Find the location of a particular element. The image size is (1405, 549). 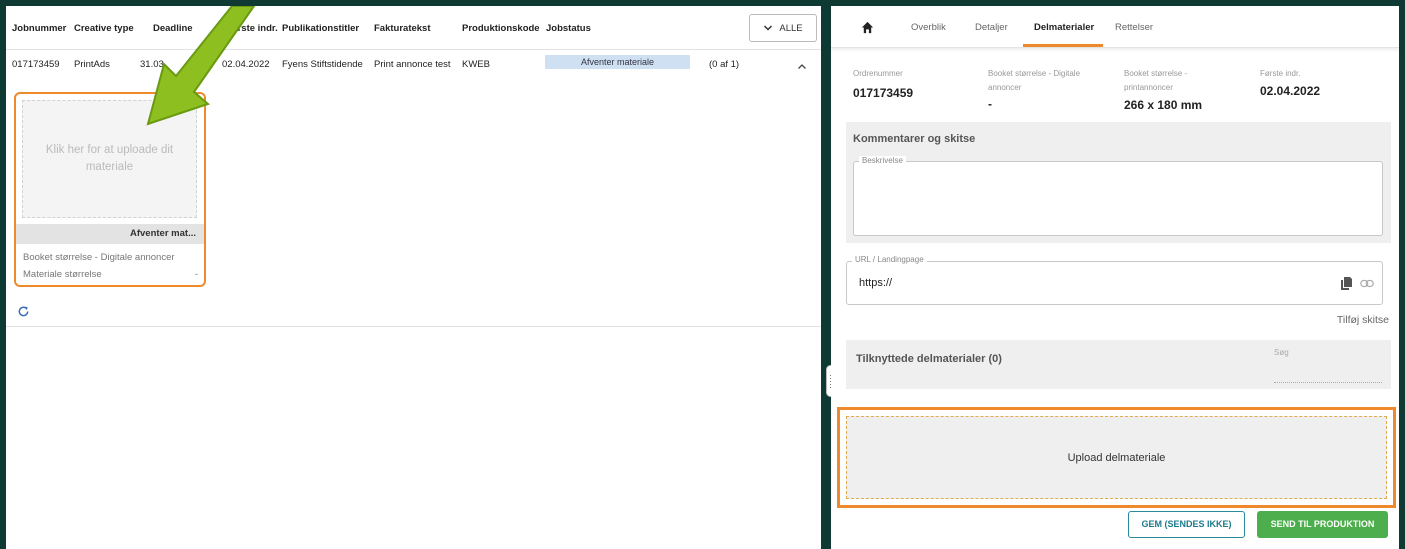

digital-size-value: - is located at coordinates (990, 104).